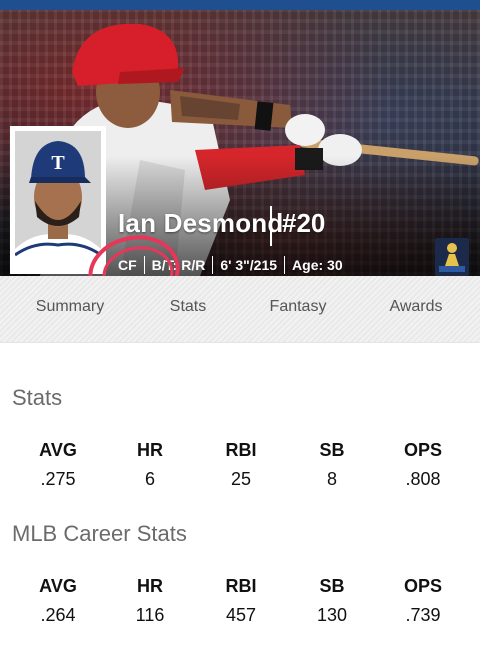 This screenshot has width=480, height=663. What do you see at coordinates (58, 163) in the screenshot?
I see `svg-text: T` at bounding box center [58, 163].